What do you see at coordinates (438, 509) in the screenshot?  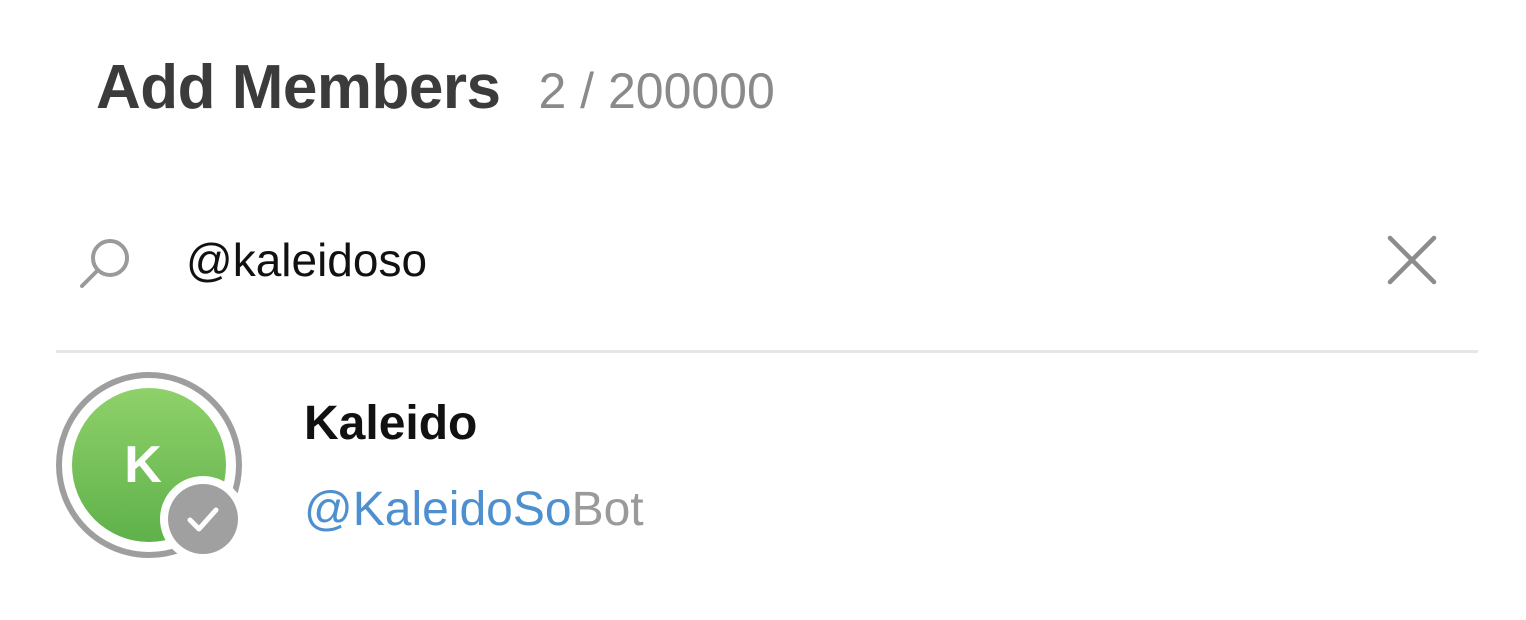 I see `username-match: @KaleidoSo` at bounding box center [438, 509].